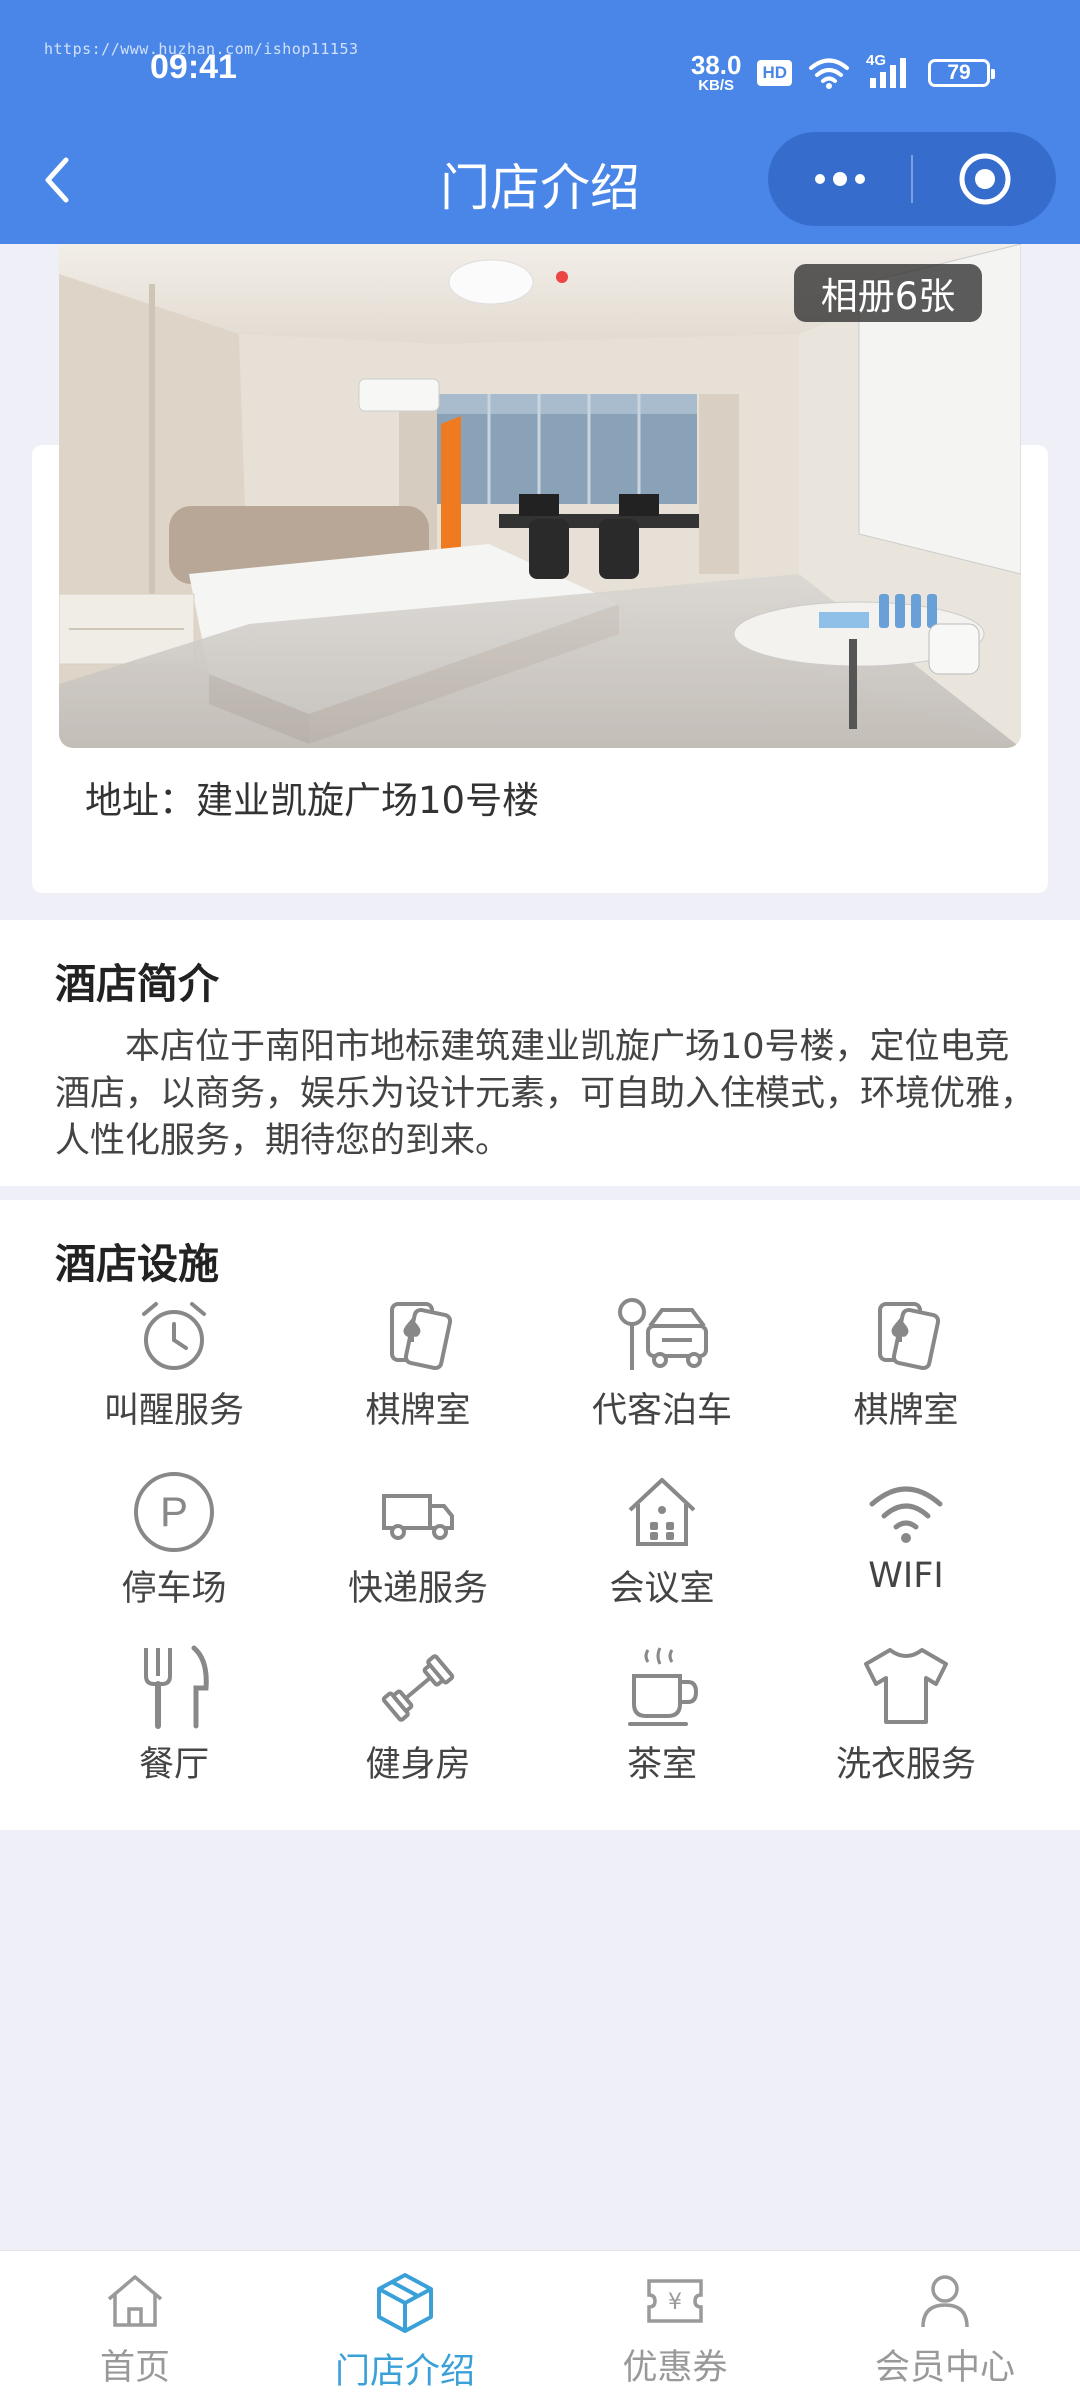  What do you see at coordinates (661, 1411) in the screenshot?
I see `facility-label: 代客泊车` at bounding box center [661, 1411].